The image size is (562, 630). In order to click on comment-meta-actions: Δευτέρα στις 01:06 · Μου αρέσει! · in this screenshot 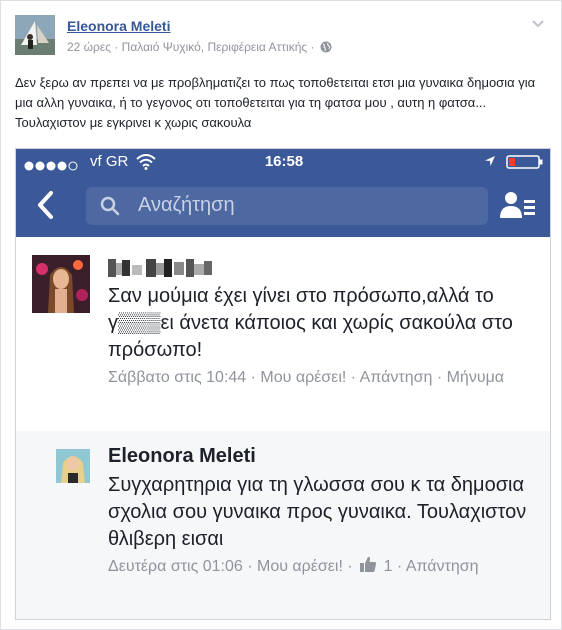, I will do `click(230, 566)`.